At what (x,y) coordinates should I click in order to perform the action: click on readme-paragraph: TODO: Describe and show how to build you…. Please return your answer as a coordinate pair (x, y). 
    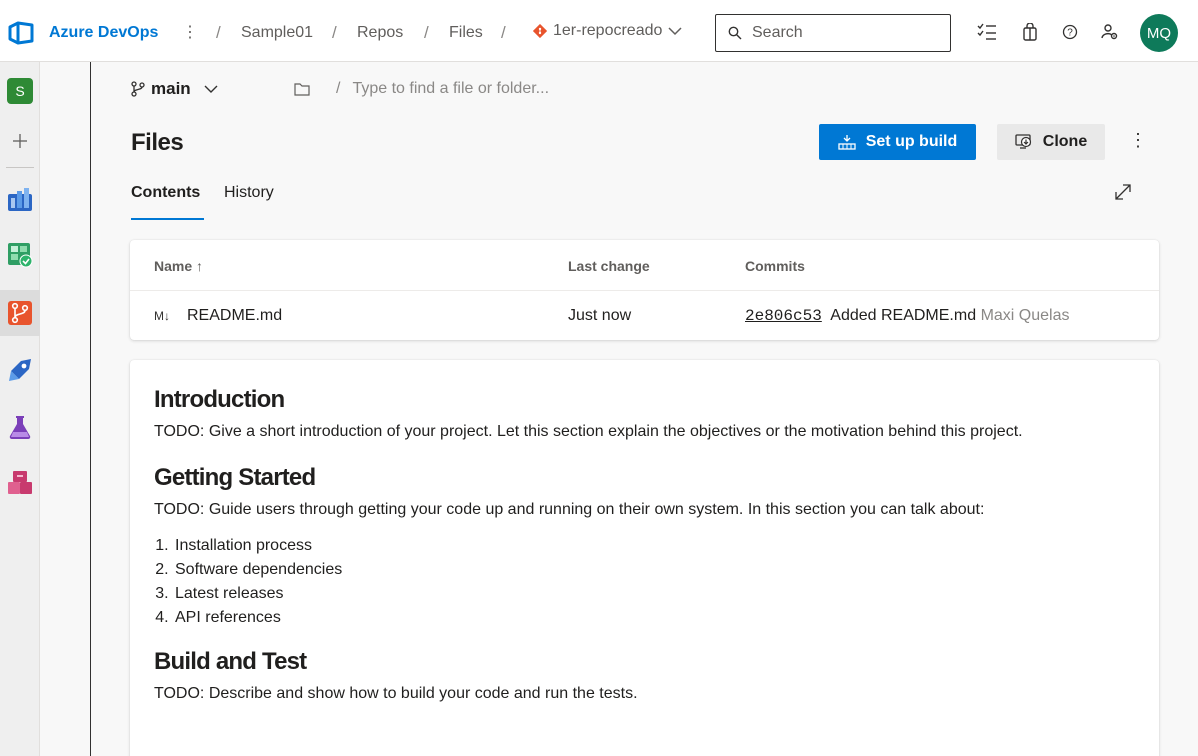
    Looking at the image, I should click on (396, 693).